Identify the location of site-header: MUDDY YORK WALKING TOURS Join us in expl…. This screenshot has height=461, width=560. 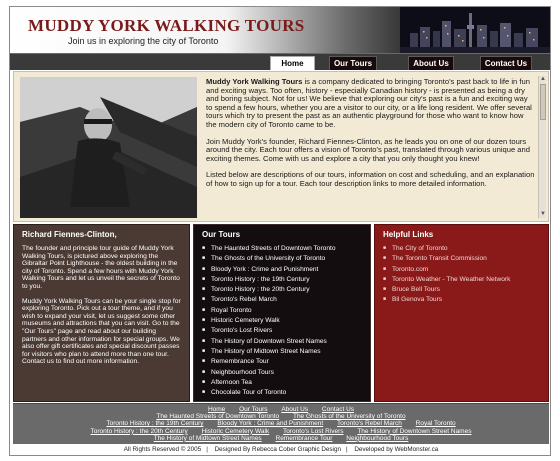
(280, 30).